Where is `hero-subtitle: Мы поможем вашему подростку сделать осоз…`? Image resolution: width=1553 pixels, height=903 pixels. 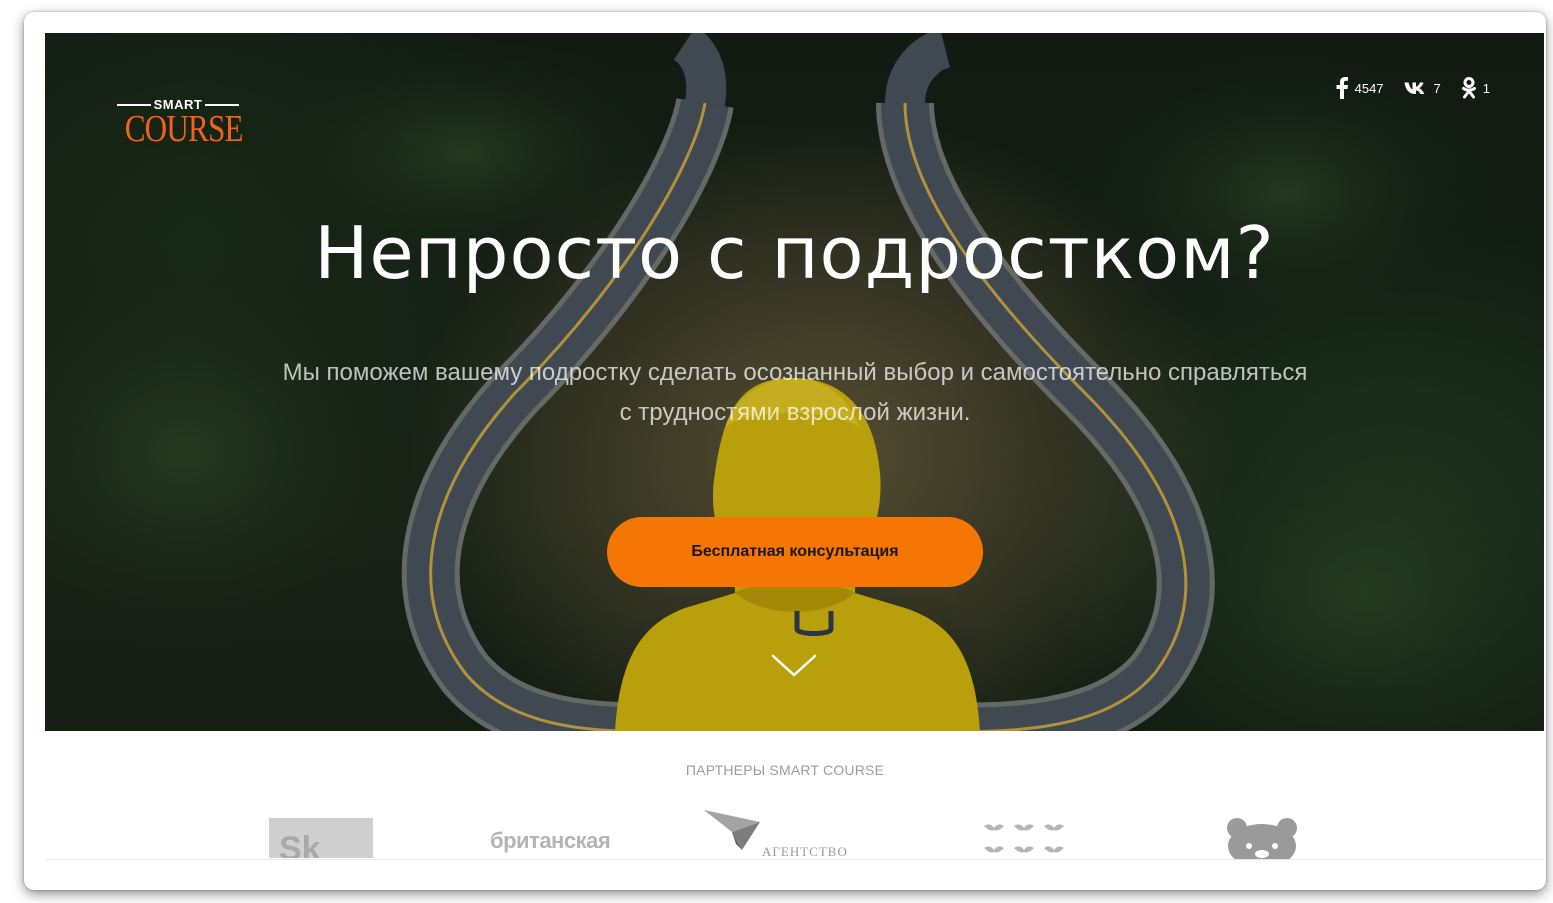 hero-subtitle: Мы поможем вашему подростку сделать осоз… is located at coordinates (795, 393).